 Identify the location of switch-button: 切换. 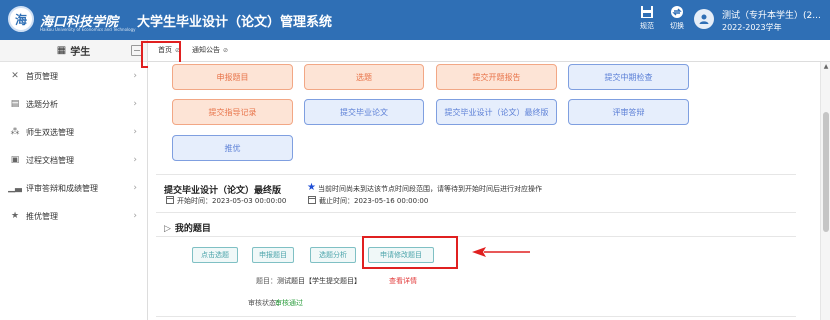
(677, 20).